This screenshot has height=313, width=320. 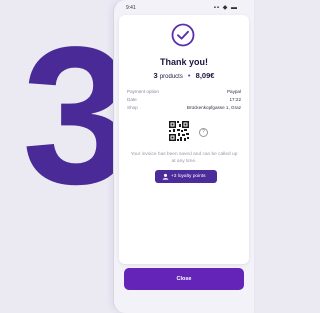 What do you see at coordinates (143, 91) in the screenshot?
I see `detail-key: Payment option` at bounding box center [143, 91].